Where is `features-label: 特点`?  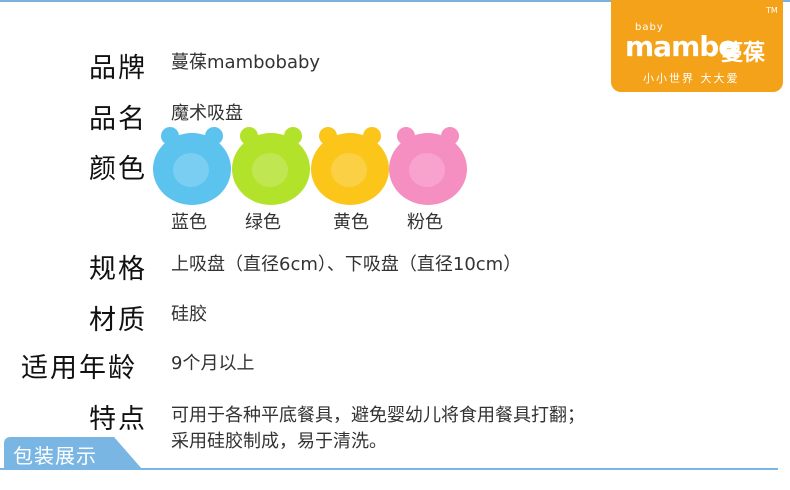 features-label: 特点 is located at coordinates (118, 419).